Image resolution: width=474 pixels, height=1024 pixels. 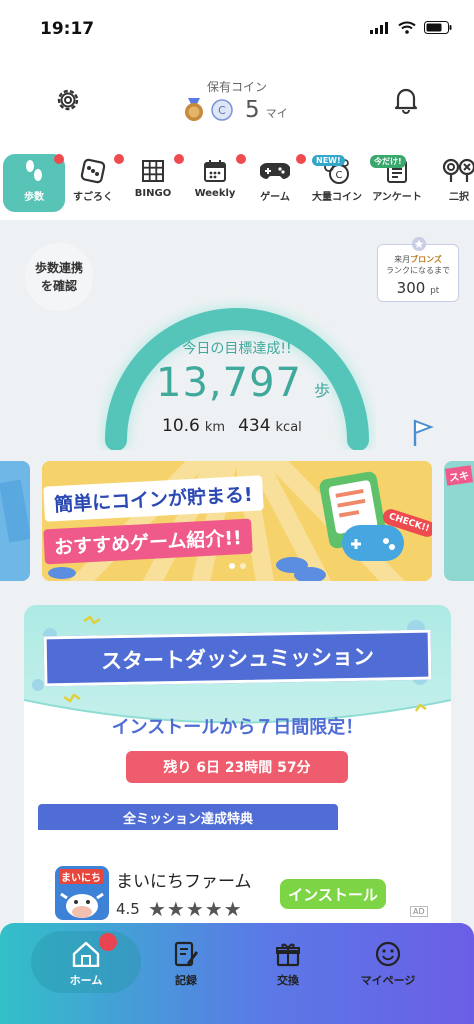 I want to click on status-time: 19:17, so click(x=67, y=29).